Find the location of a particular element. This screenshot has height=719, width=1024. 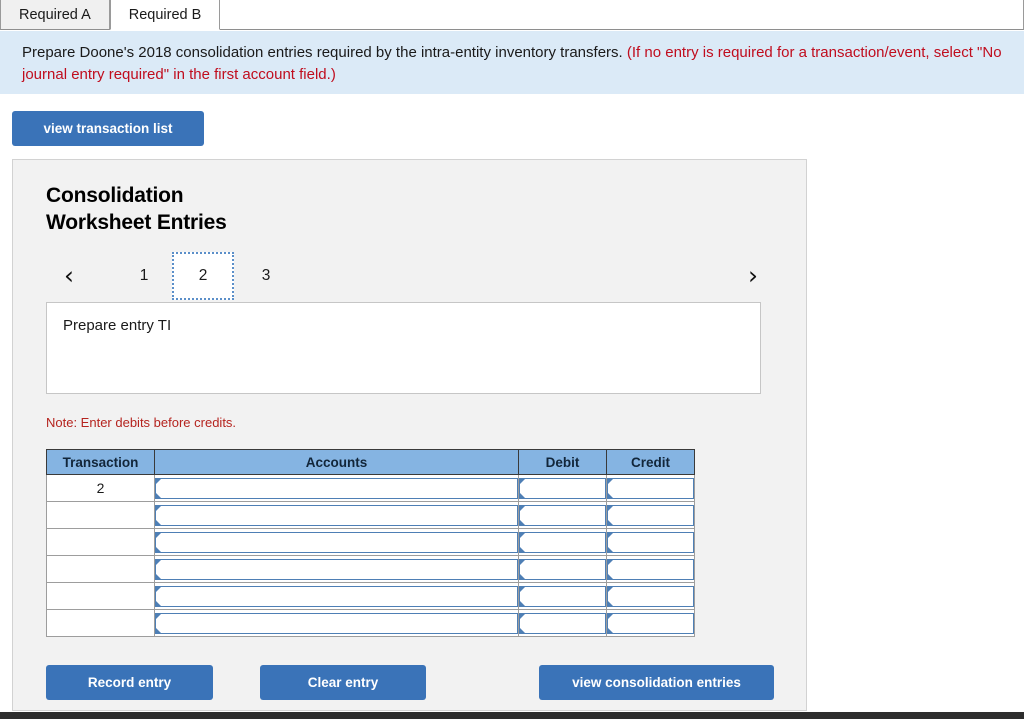

journal-entry-table-body: 2 is located at coordinates (370, 555).